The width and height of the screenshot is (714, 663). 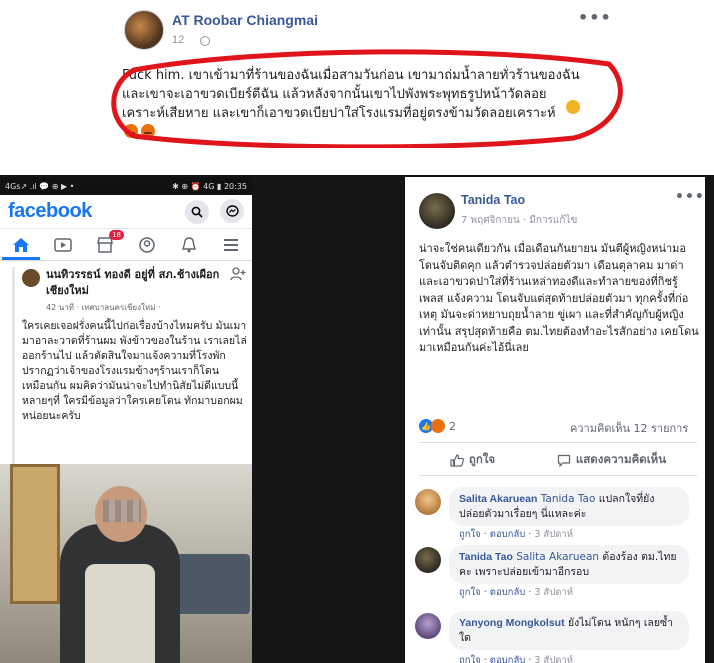 I want to click on emoji-row, so click(x=141, y=129).